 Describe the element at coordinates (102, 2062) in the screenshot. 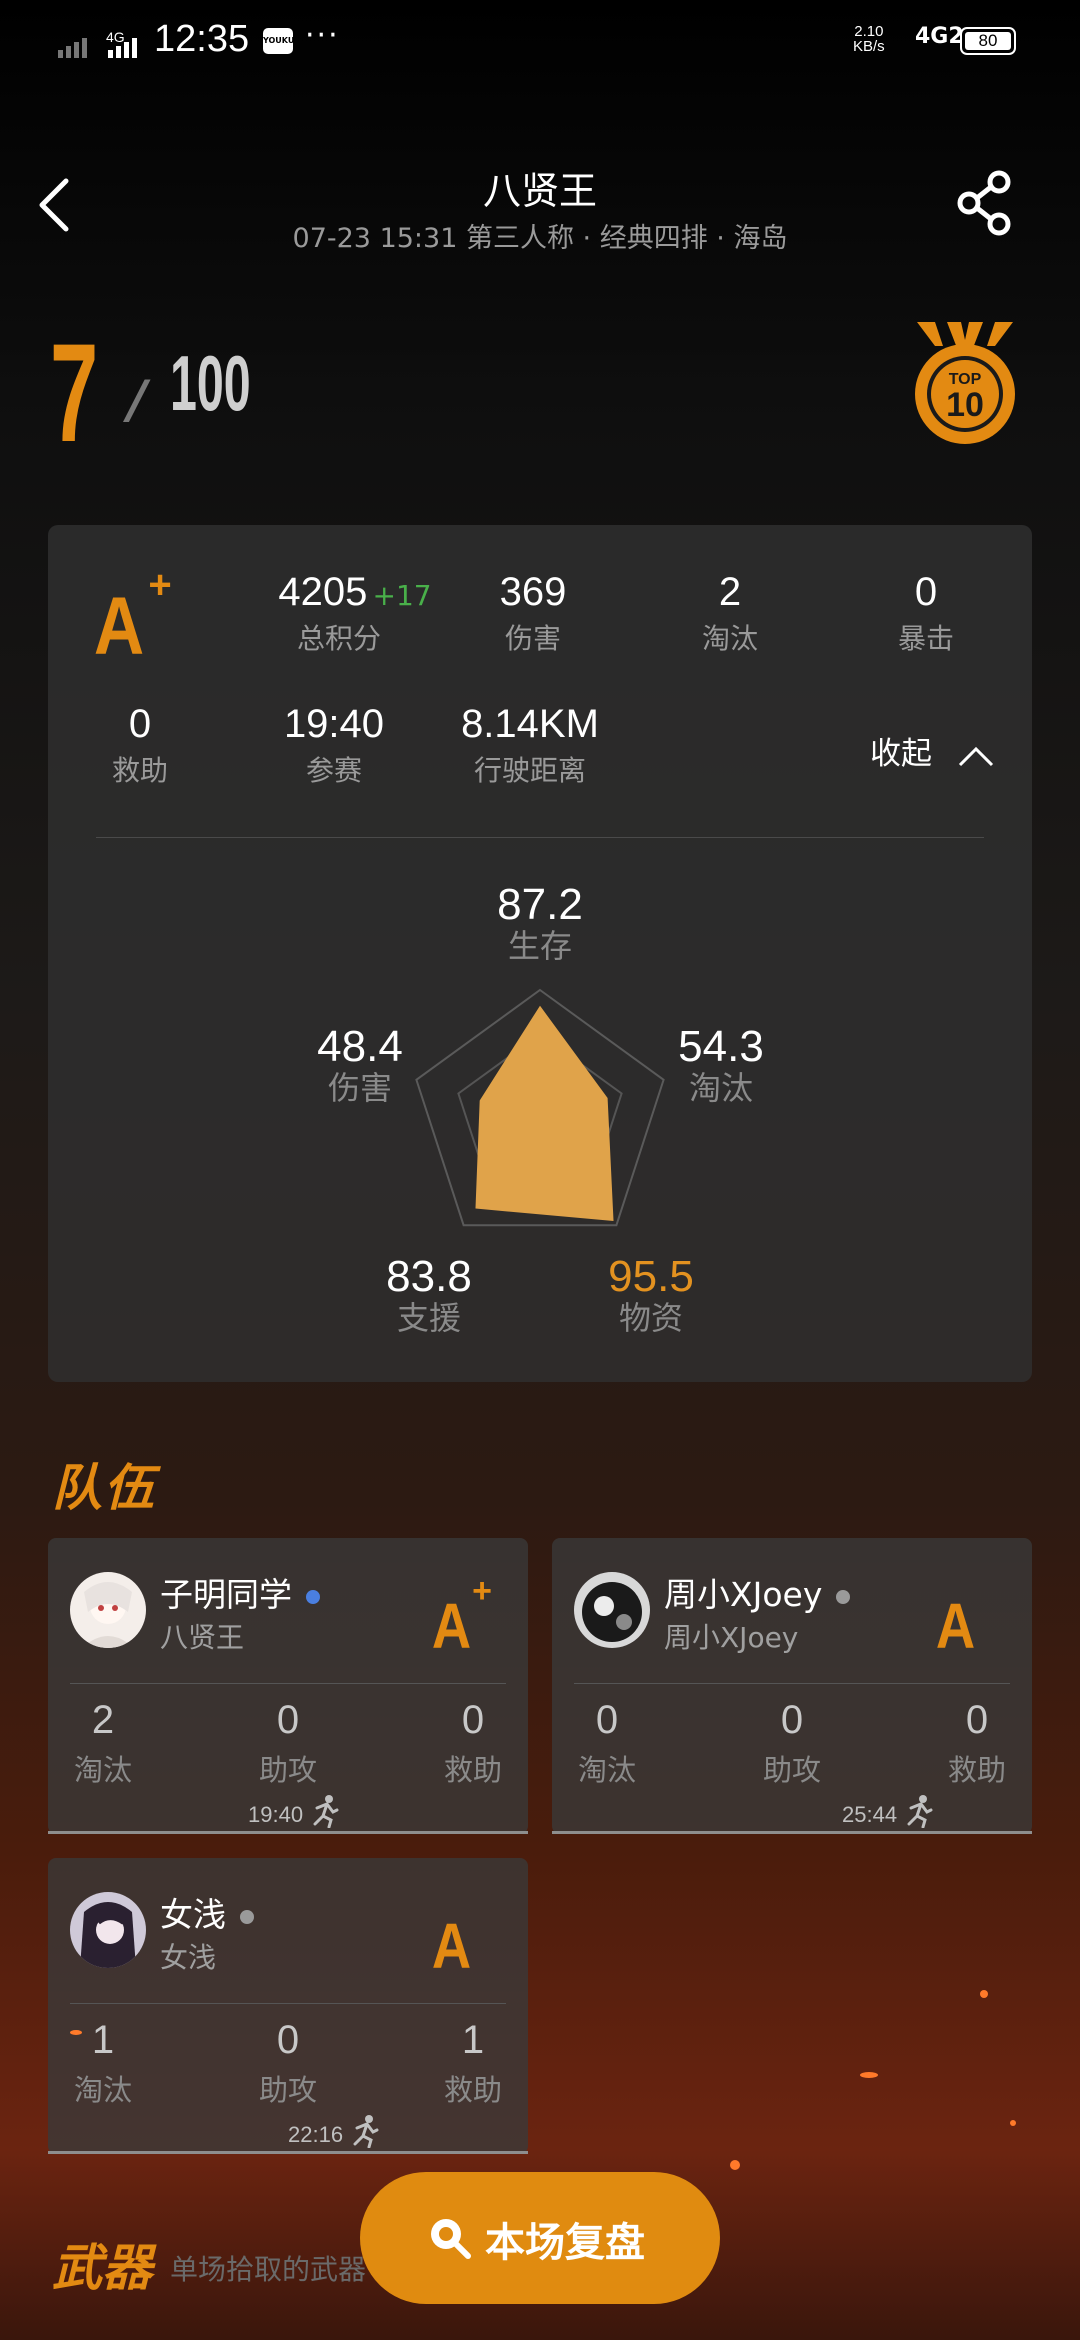

I see `member-kills: 1 淘汰` at that location.